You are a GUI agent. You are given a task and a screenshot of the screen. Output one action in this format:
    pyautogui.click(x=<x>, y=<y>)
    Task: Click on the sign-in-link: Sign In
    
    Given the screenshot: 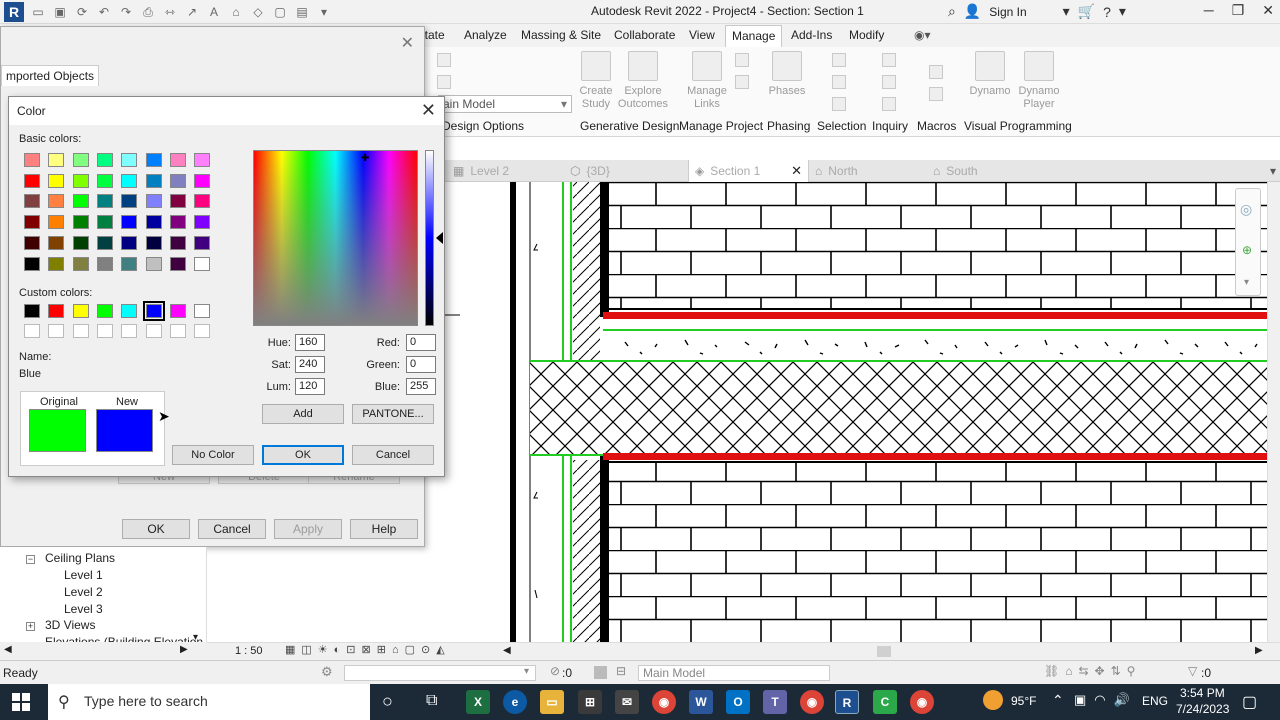 What is the action you would take?
    pyautogui.click(x=1007, y=12)
    